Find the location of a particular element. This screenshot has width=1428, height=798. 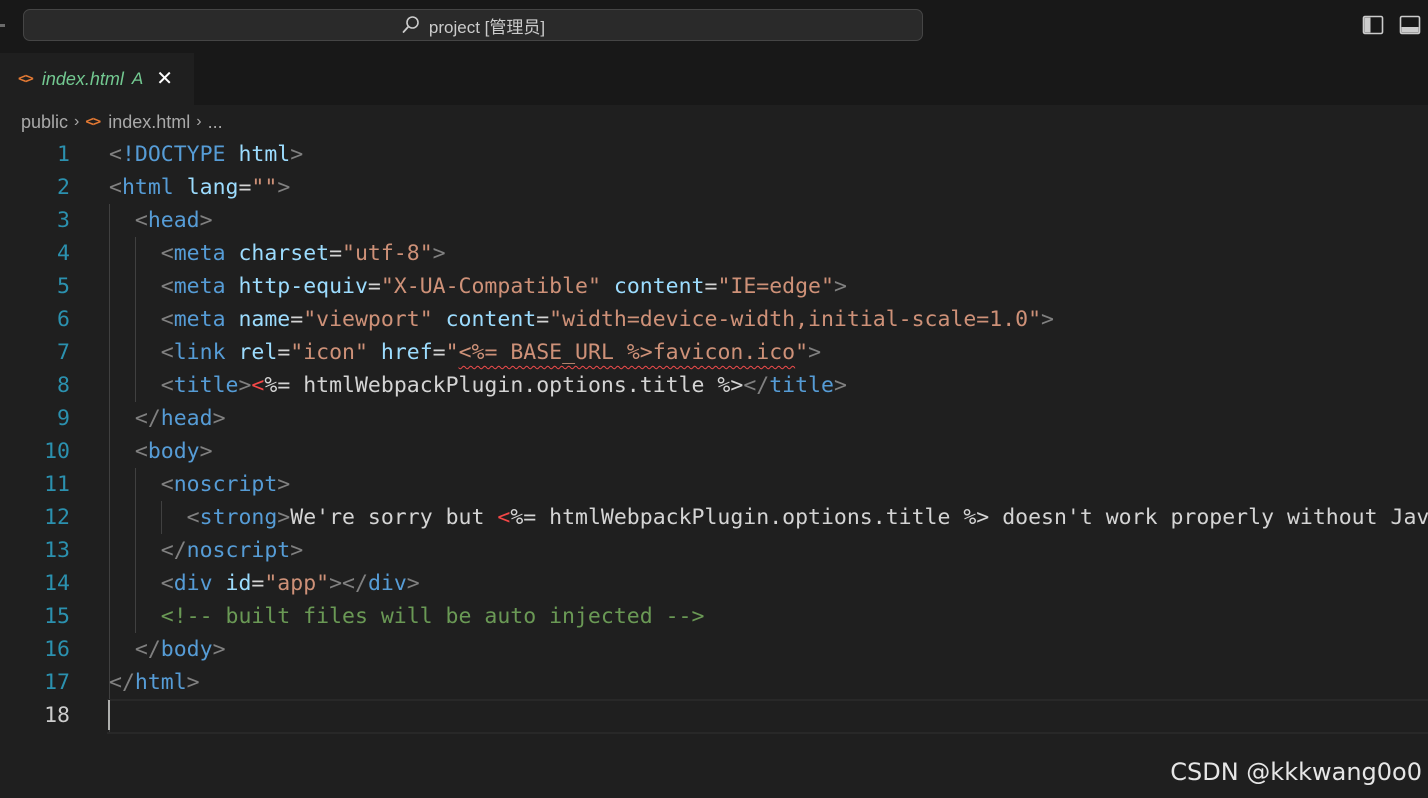

close-icon: ✕ is located at coordinates (164, 79).